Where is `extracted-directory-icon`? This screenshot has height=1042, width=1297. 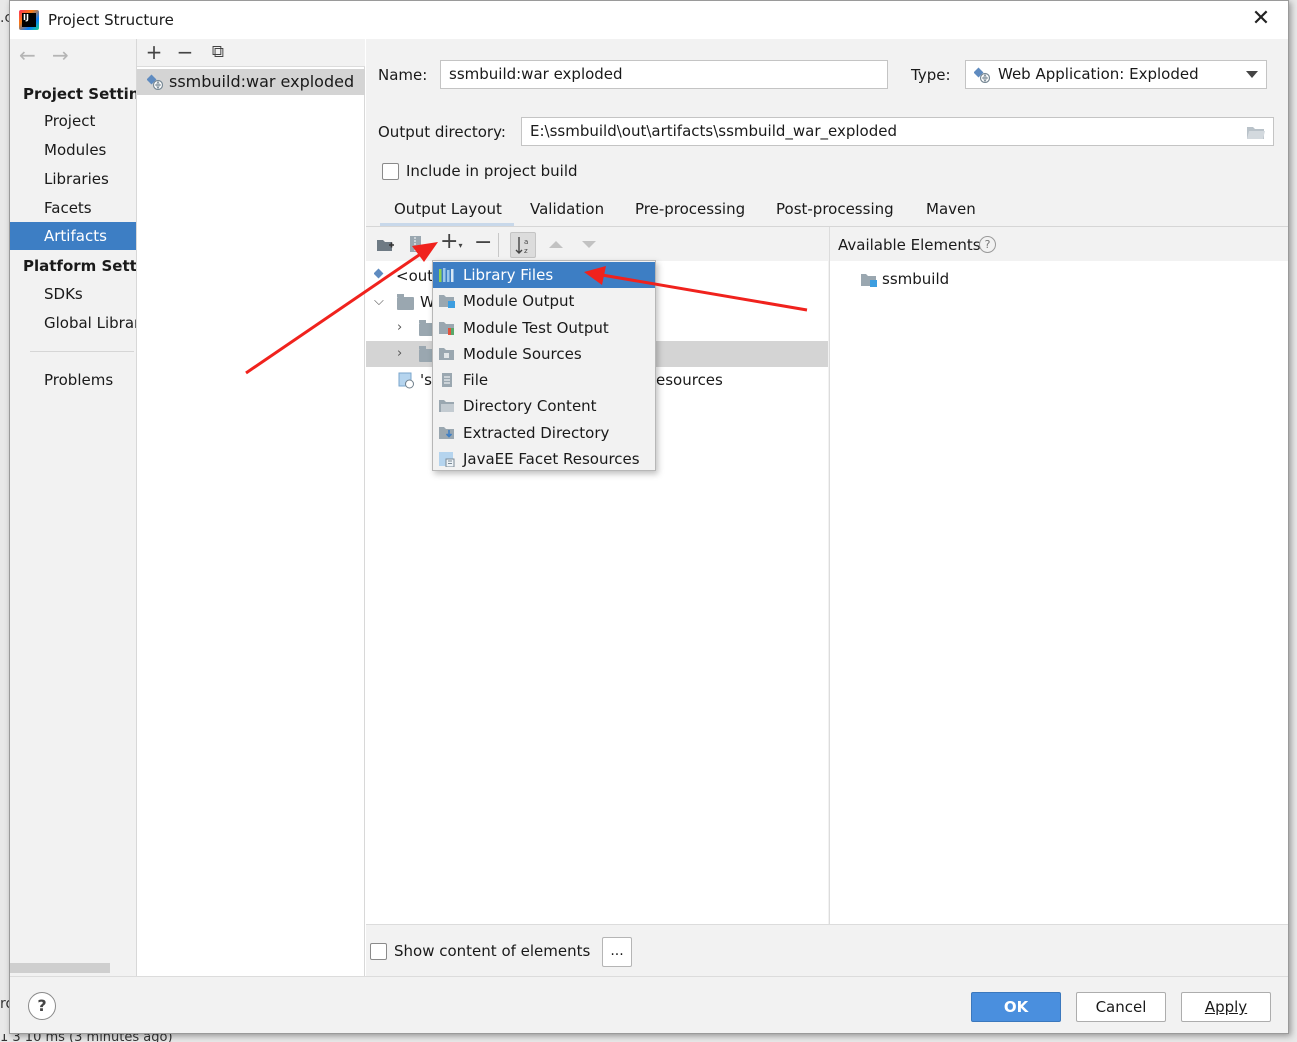 extracted-directory-icon is located at coordinates (446, 433).